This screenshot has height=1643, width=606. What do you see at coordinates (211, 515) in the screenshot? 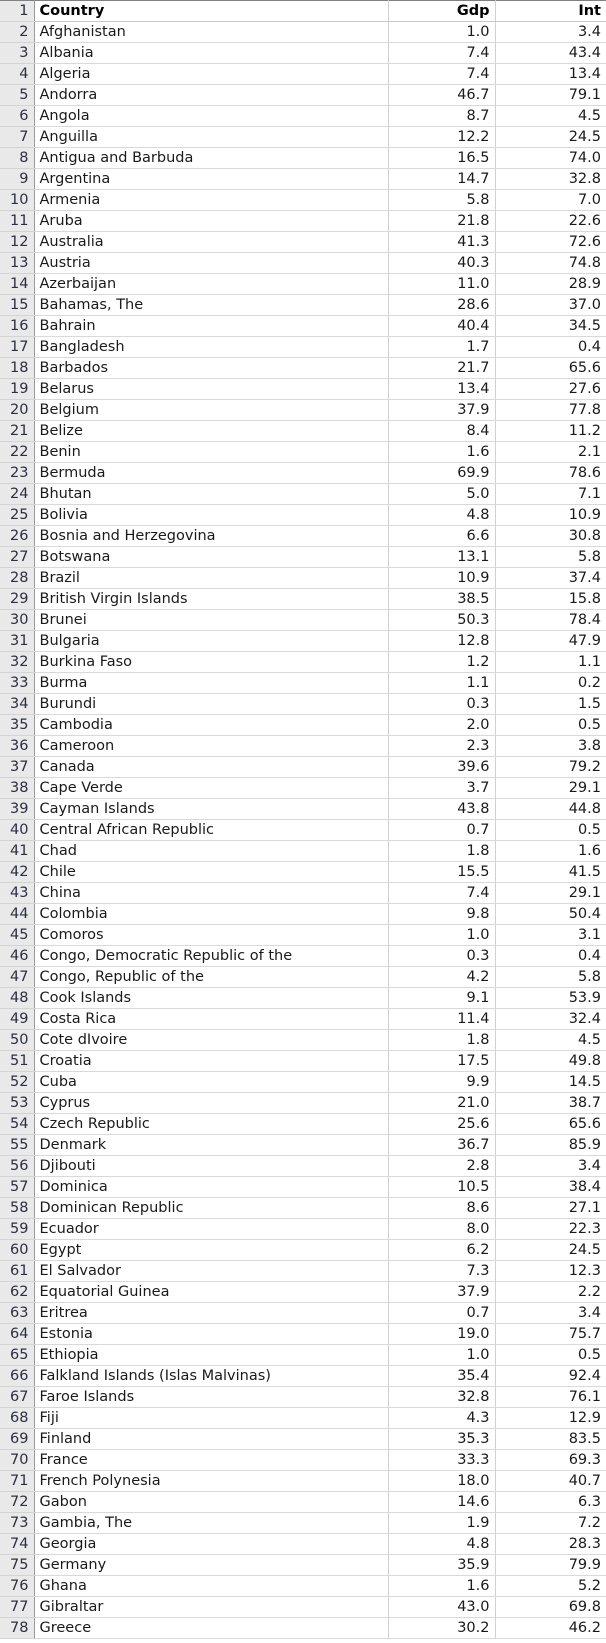
I see `cell-country: Bolivia` at bounding box center [211, 515].